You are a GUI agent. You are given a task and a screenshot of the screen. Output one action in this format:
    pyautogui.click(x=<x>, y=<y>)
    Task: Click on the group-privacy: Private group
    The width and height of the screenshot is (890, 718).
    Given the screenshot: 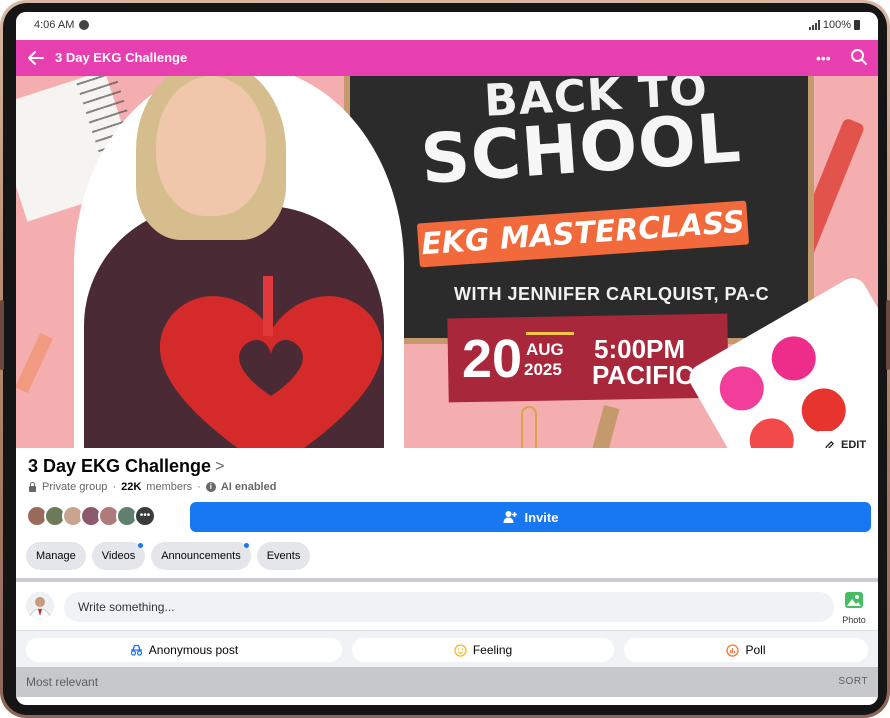 What is the action you would take?
    pyautogui.click(x=75, y=487)
    